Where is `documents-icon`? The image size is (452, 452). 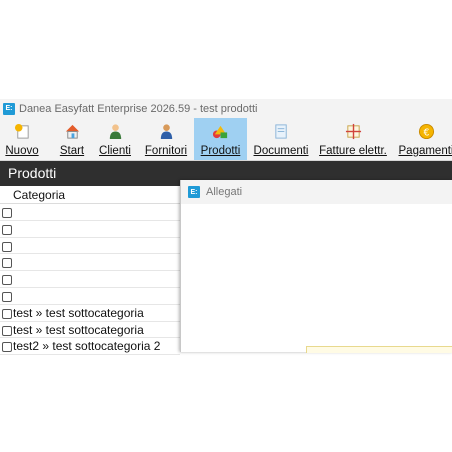 documents-icon is located at coordinates (280, 131).